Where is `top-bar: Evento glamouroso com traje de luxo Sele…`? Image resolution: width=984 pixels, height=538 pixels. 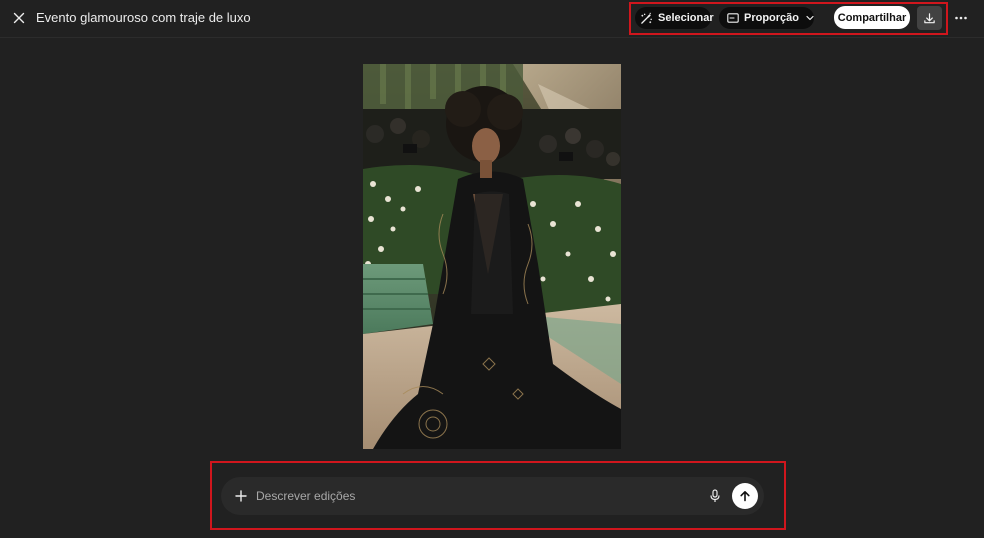 top-bar: Evento glamouroso com traje de luxo Sele… is located at coordinates (492, 19).